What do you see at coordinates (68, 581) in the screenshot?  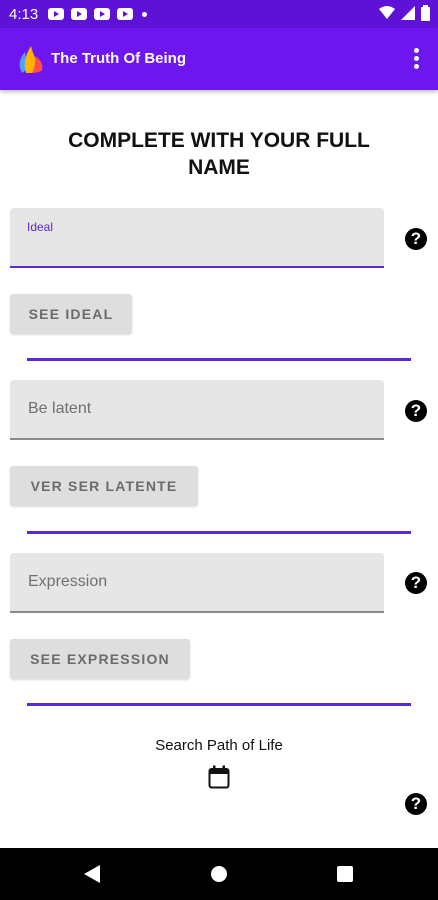 I see `expression-placeholder: Expression` at bounding box center [68, 581].